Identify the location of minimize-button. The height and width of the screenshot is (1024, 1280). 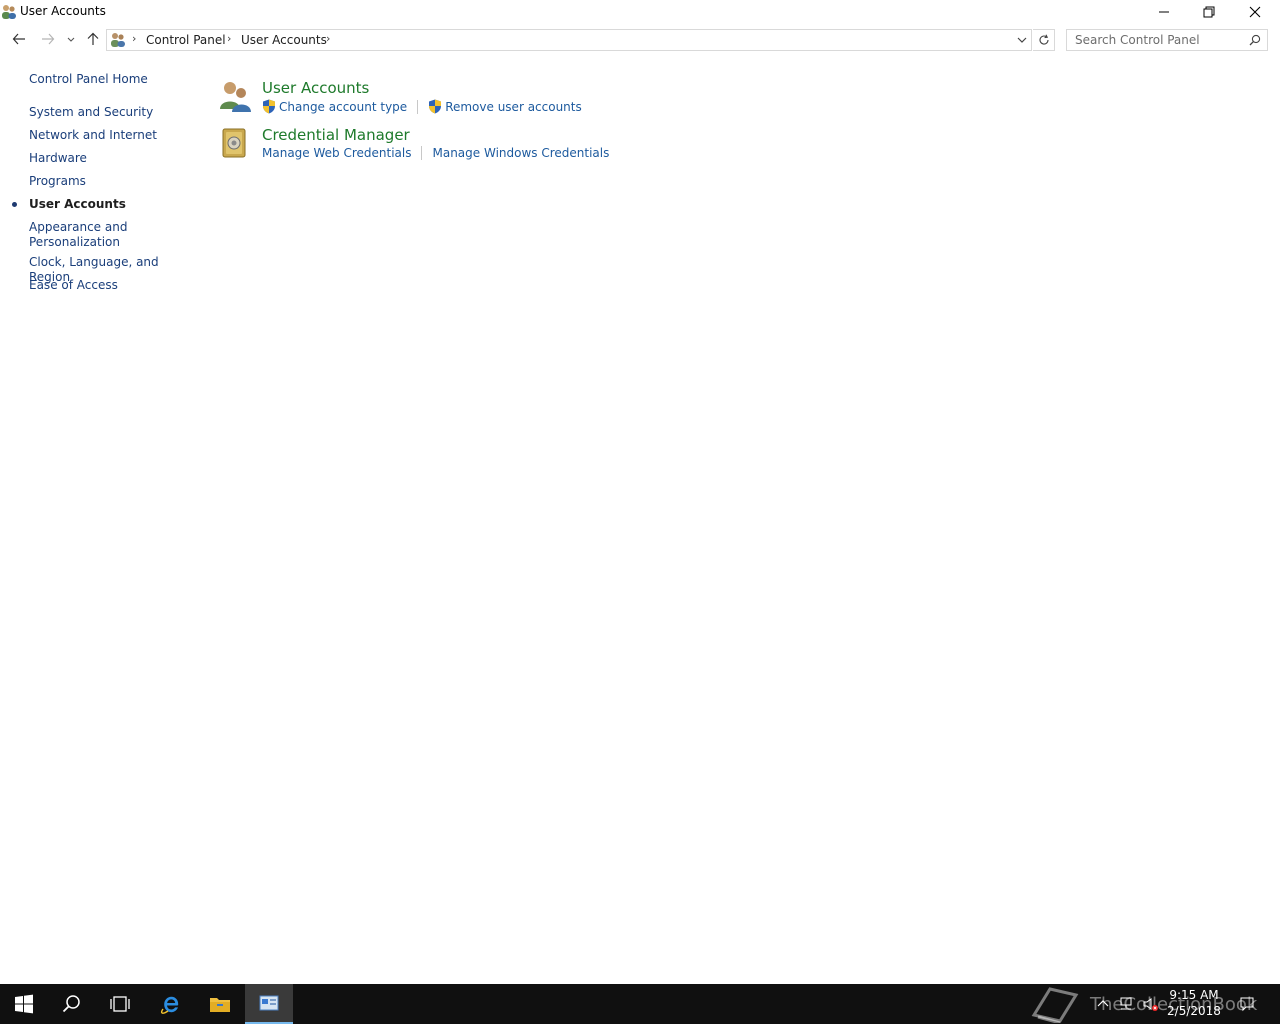
(1164, 12).